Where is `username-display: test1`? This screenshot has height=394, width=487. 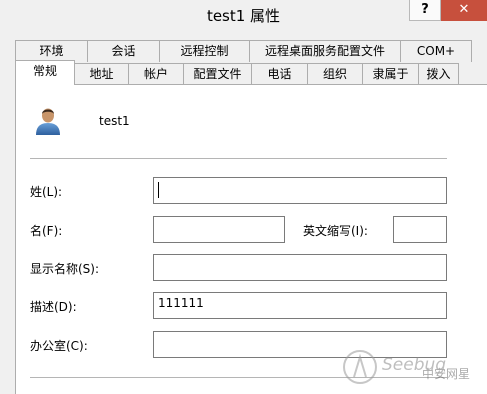 username-display: test1 is located at coordinates (114, 121).